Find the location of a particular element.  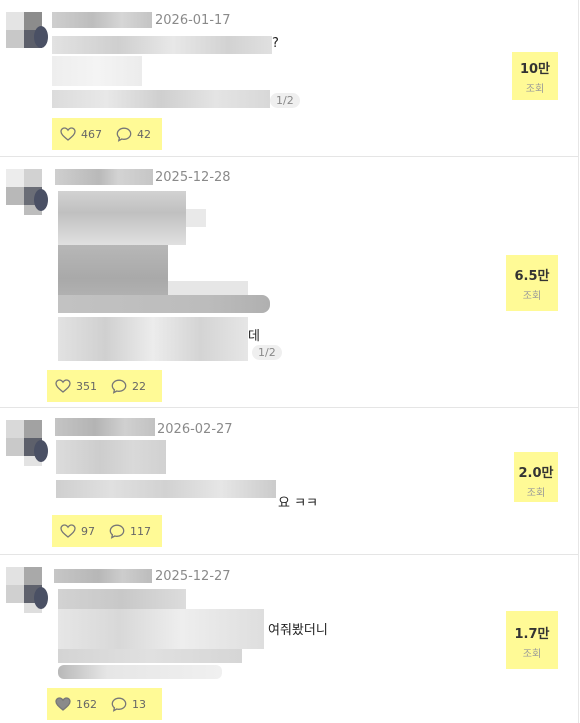

engagement-bar: 351 22 is located at coordinates (104, 386).